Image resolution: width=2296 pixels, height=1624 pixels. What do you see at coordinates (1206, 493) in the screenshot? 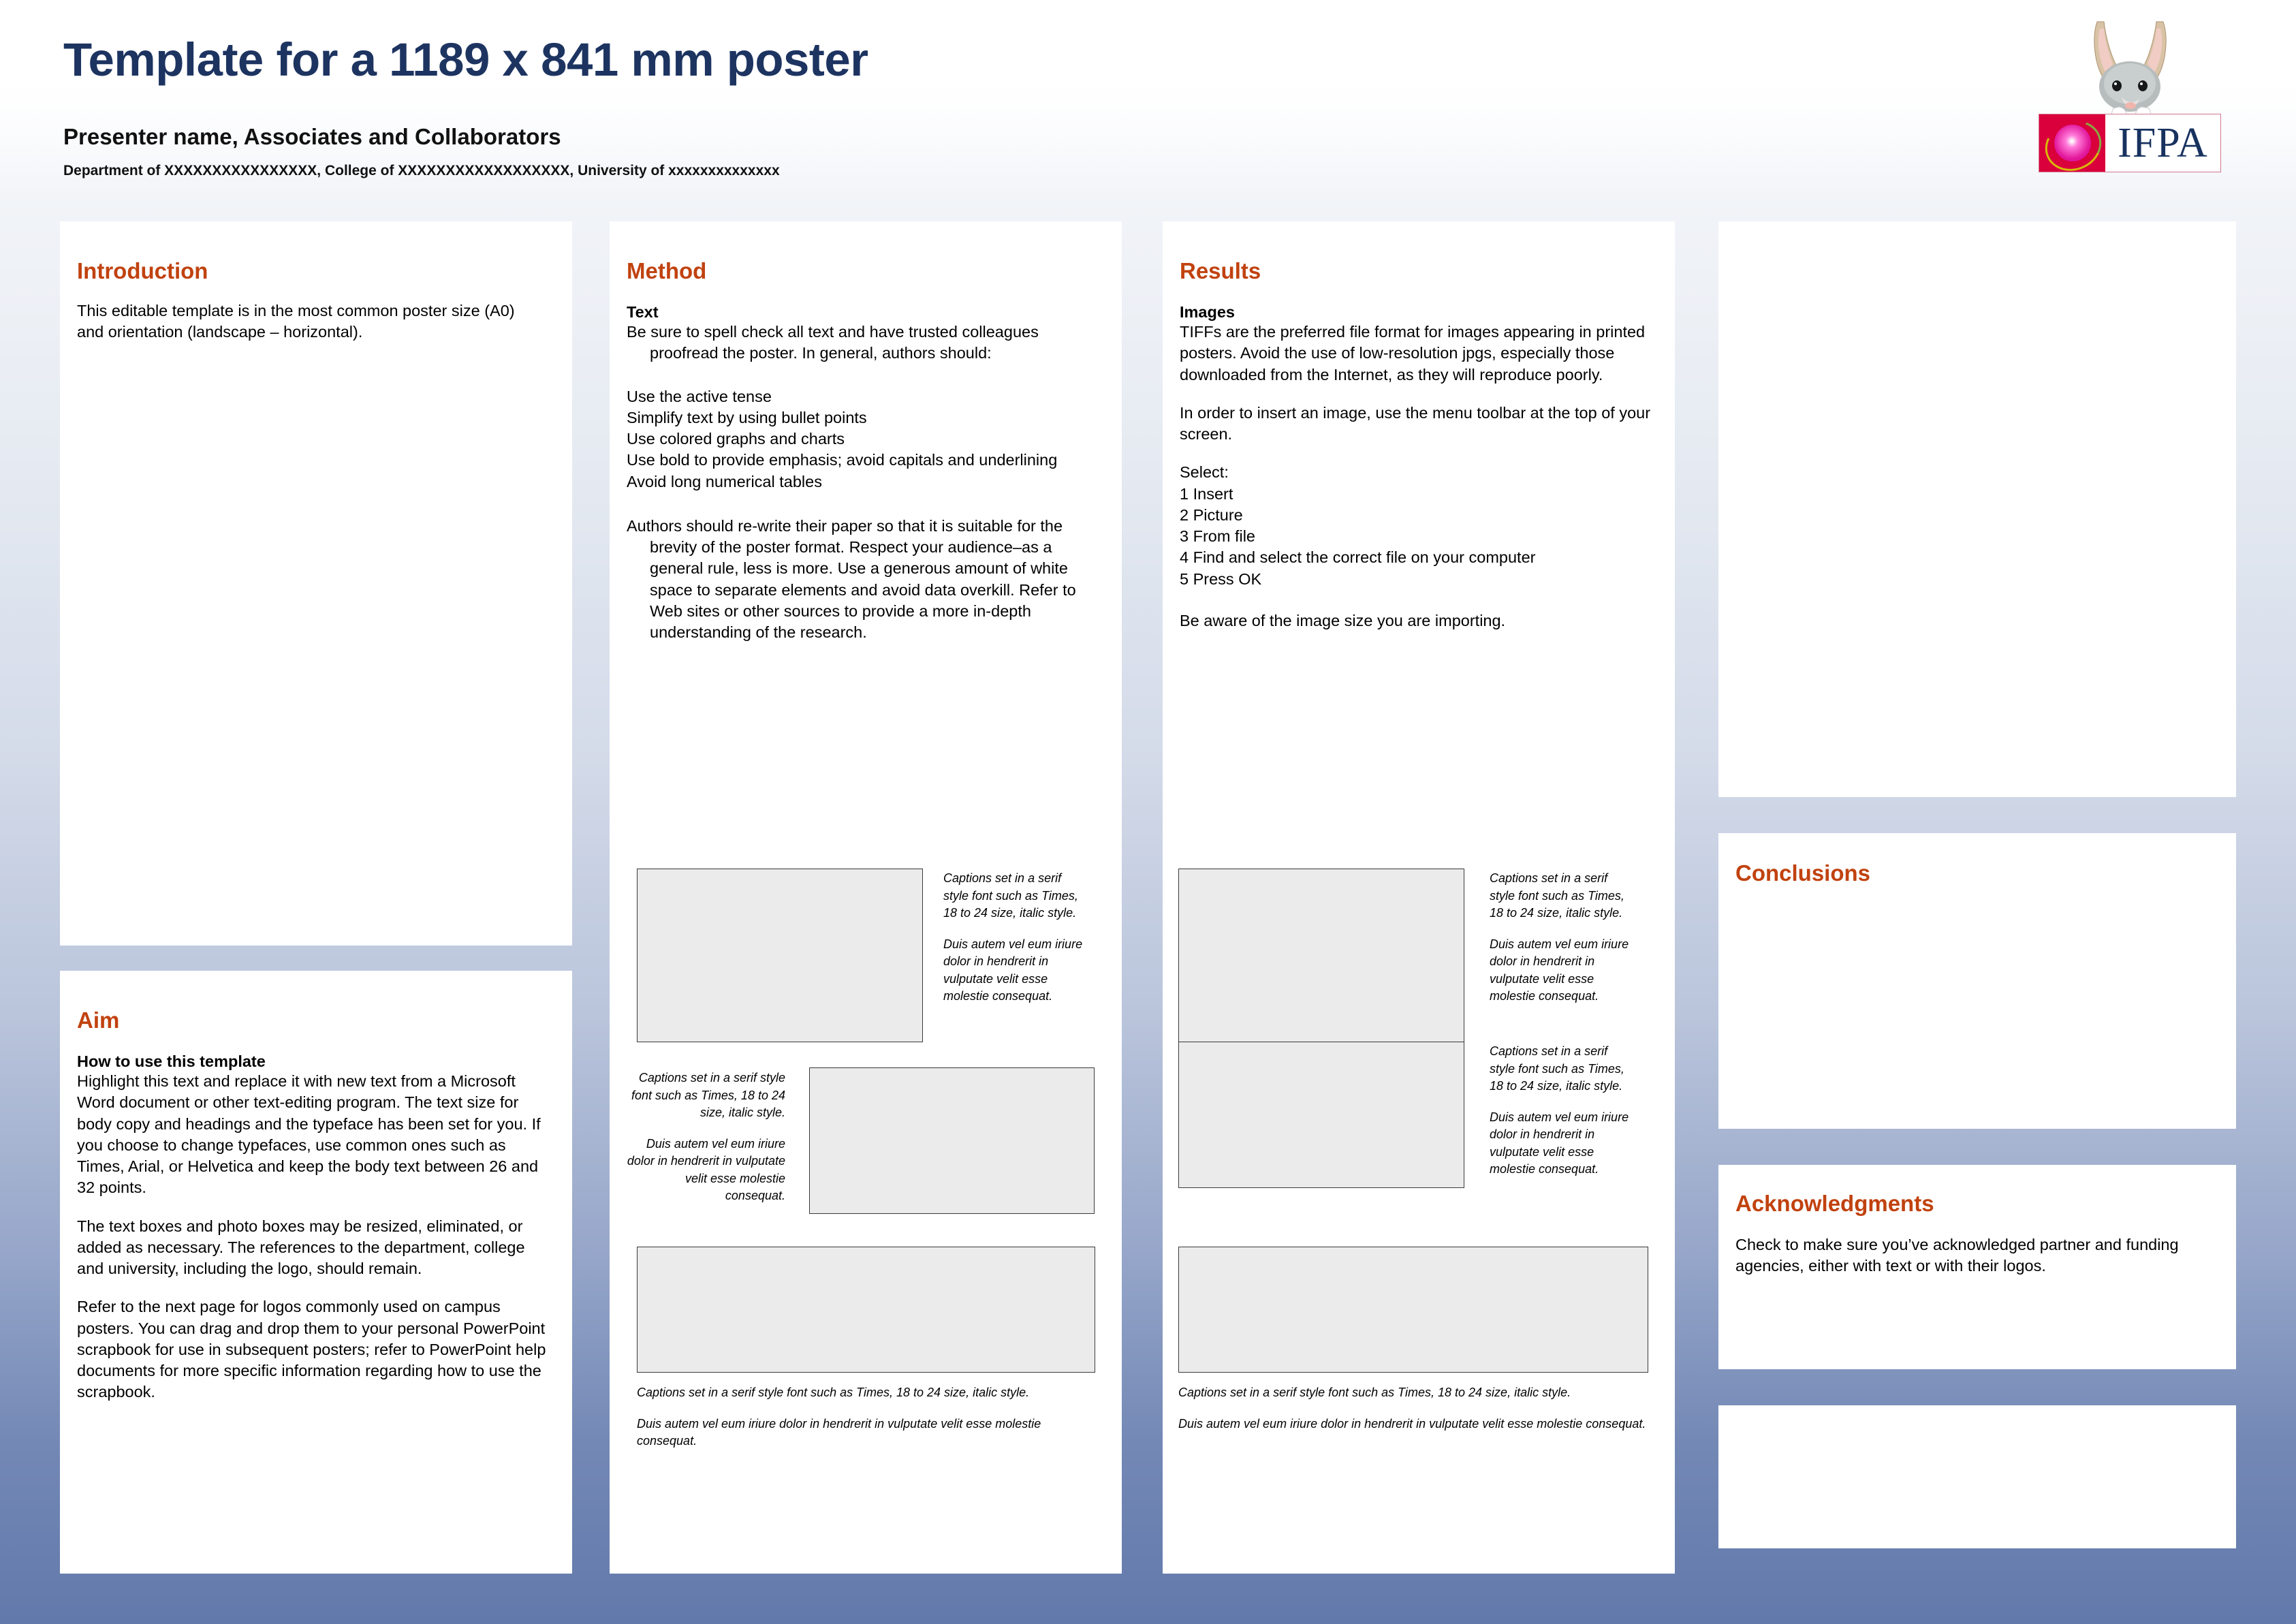
I see `results-step-item: 1 Insert` at bounding box center [1206, 493].